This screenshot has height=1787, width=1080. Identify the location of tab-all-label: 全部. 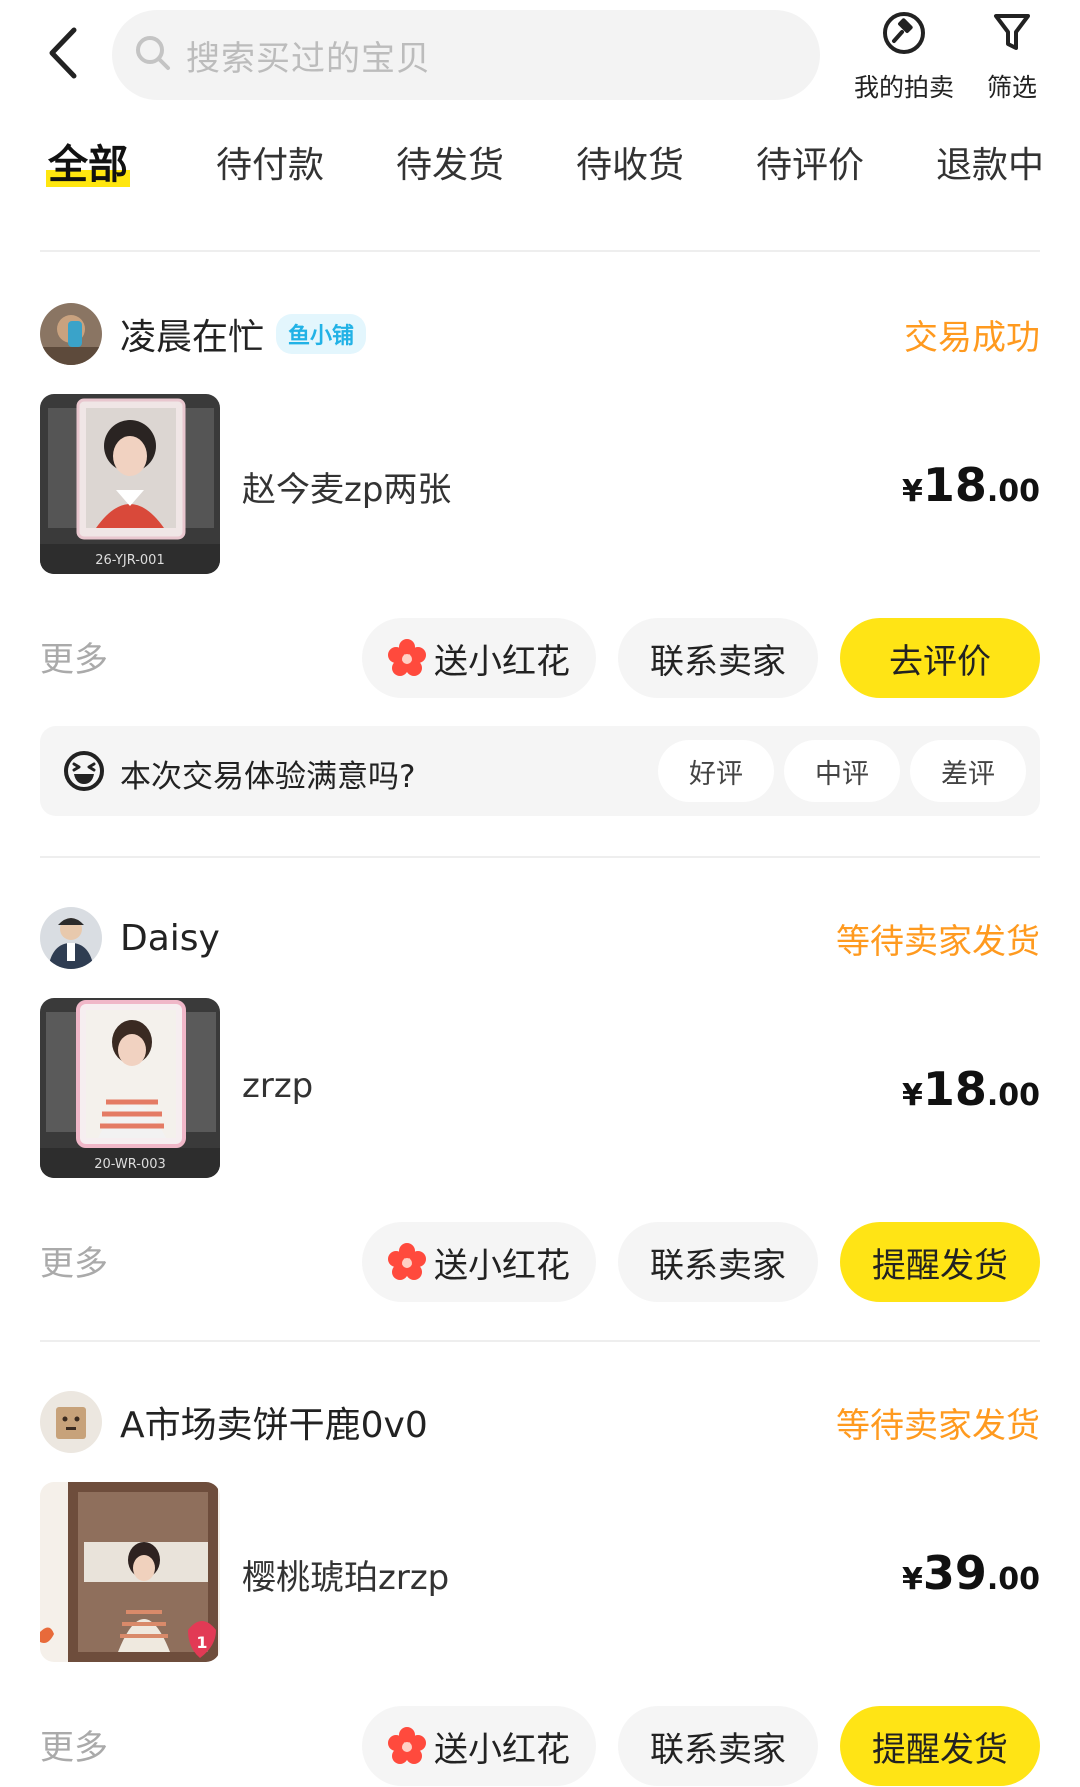
(88, 165).